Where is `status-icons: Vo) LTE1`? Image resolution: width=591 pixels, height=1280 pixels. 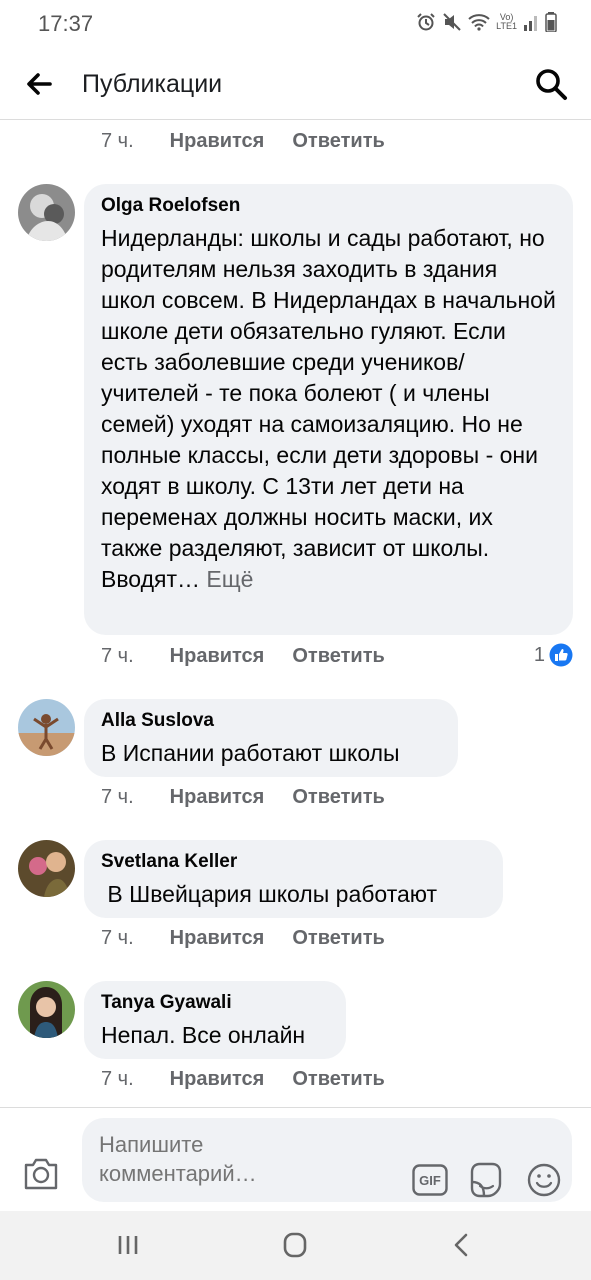 status-icons: Vo) LTE1 is located at coordinates (486, 22).